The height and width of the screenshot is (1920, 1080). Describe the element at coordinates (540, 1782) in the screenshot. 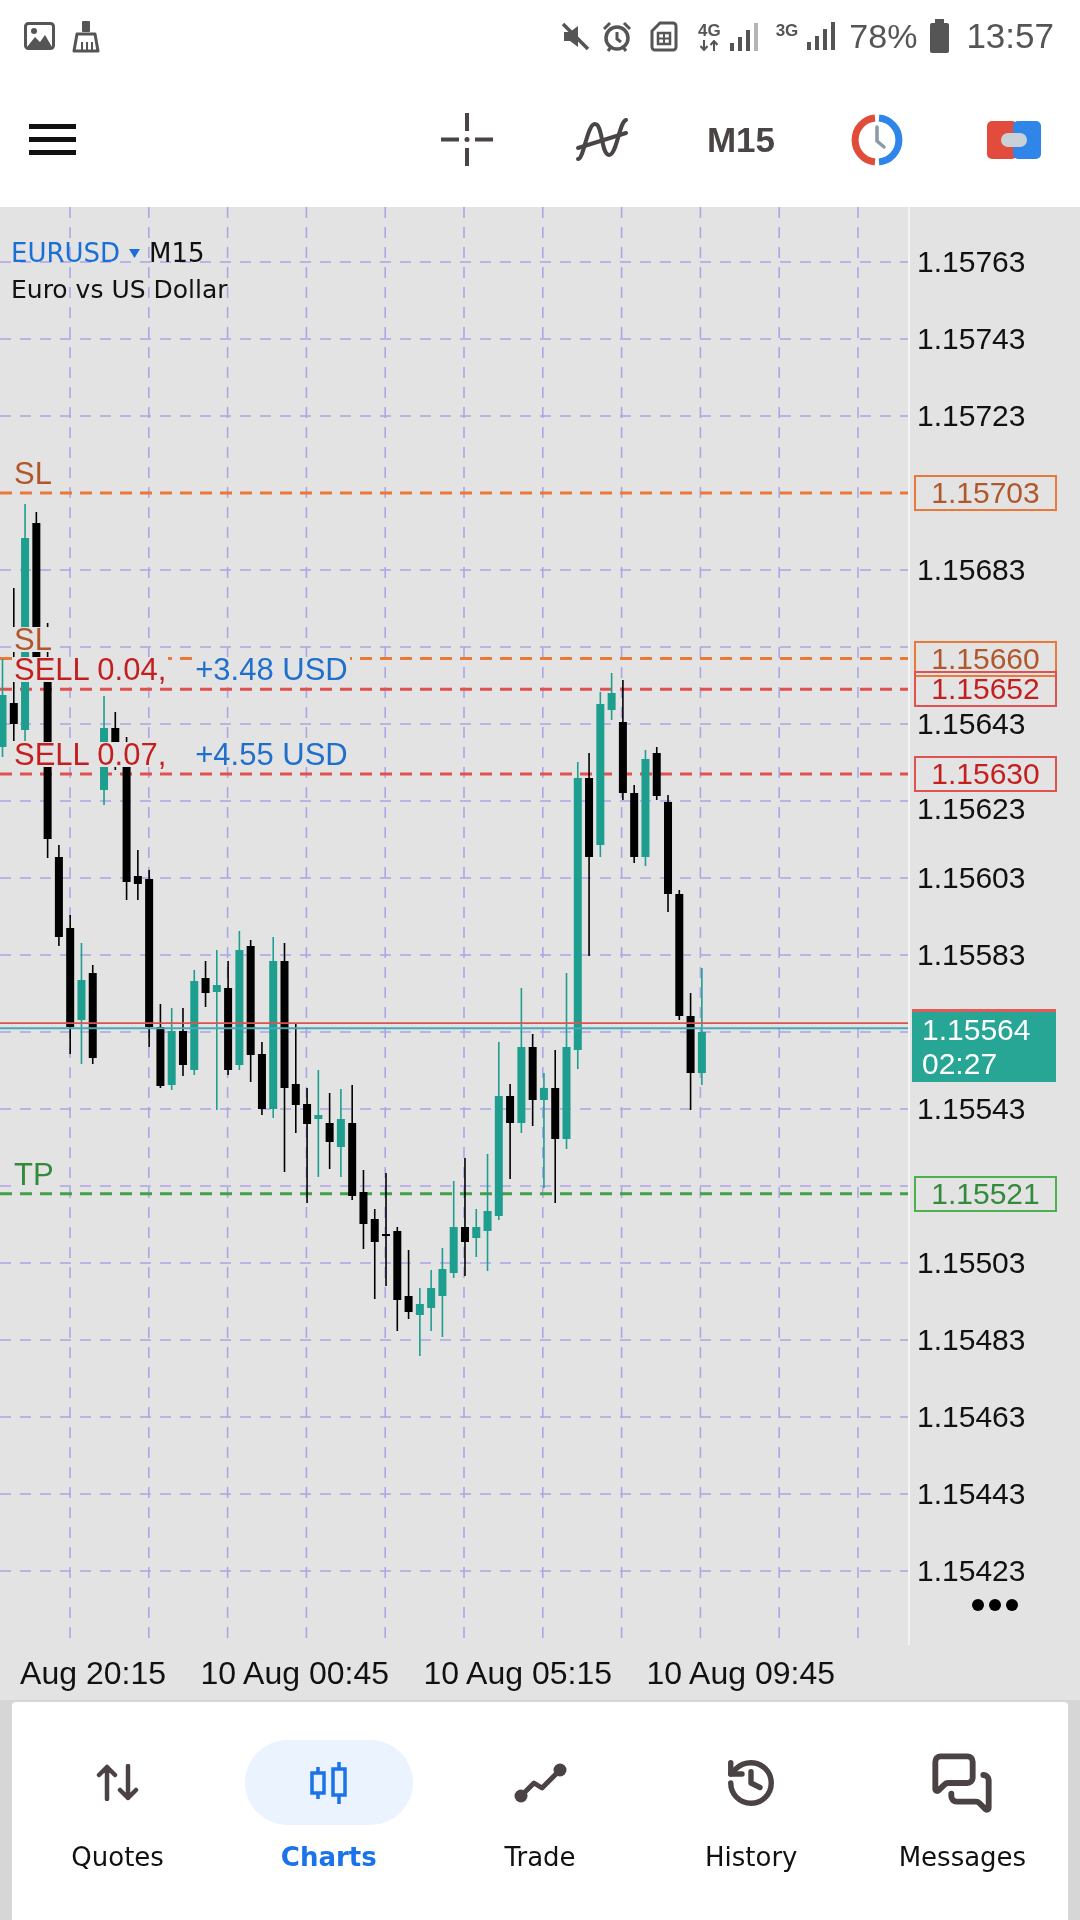

I see `trend-line-icon` at that location.